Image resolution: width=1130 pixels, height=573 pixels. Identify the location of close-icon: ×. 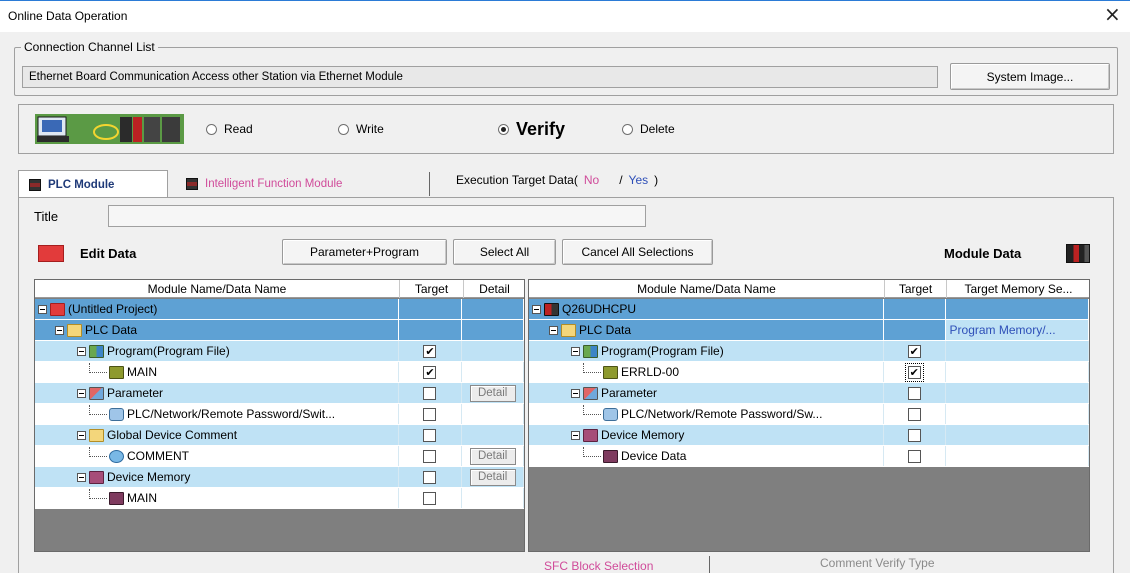
(1112, 14).